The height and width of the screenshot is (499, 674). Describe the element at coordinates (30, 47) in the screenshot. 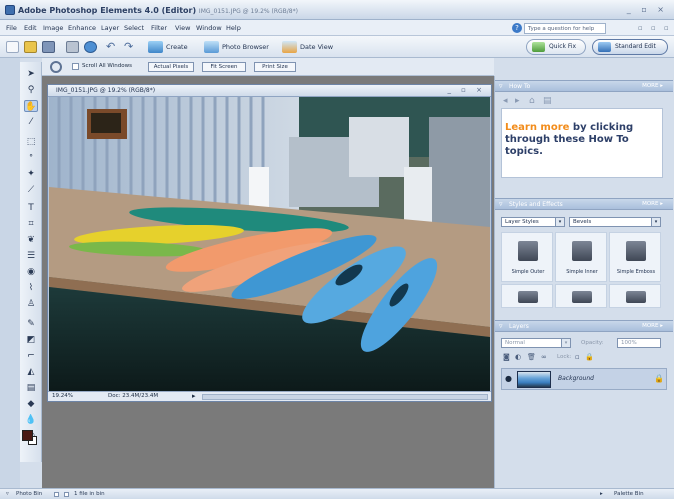

I see `open-folder-icon` at that location.